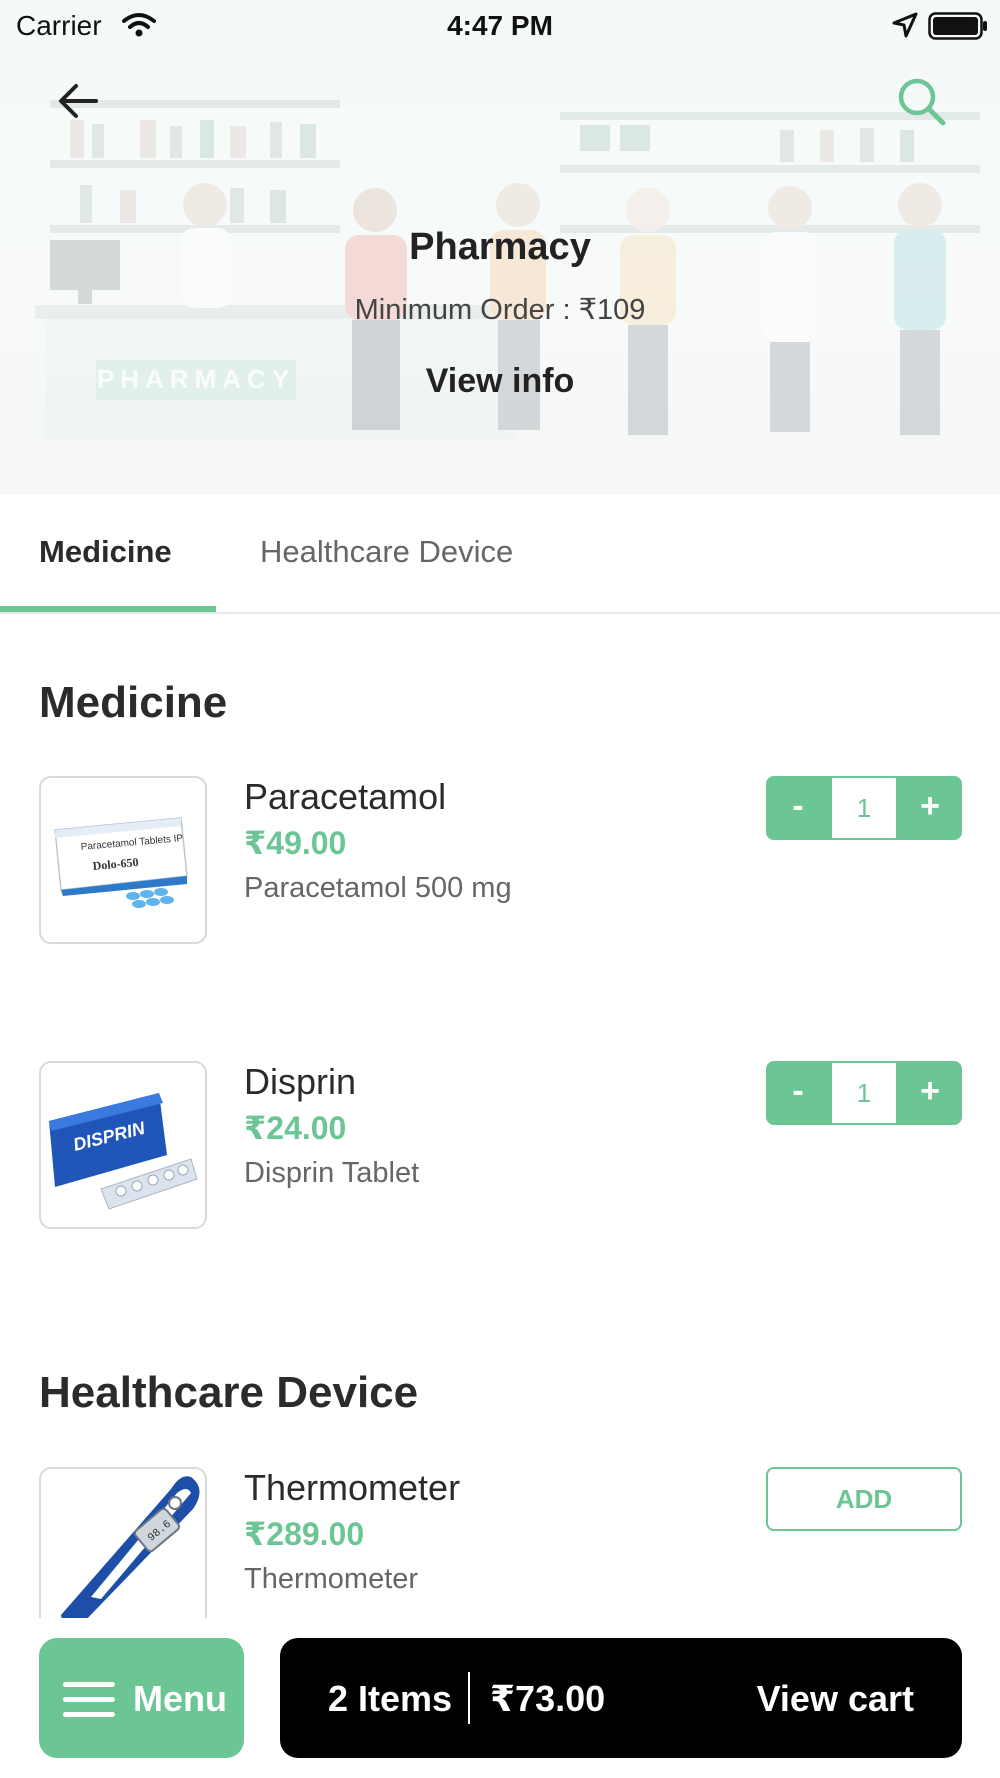 This screenshot has width=1000, height=1778. Describe the element at coordinates (345, 796) in the screenshot. I see `product-name: Paracetamol` at that location.